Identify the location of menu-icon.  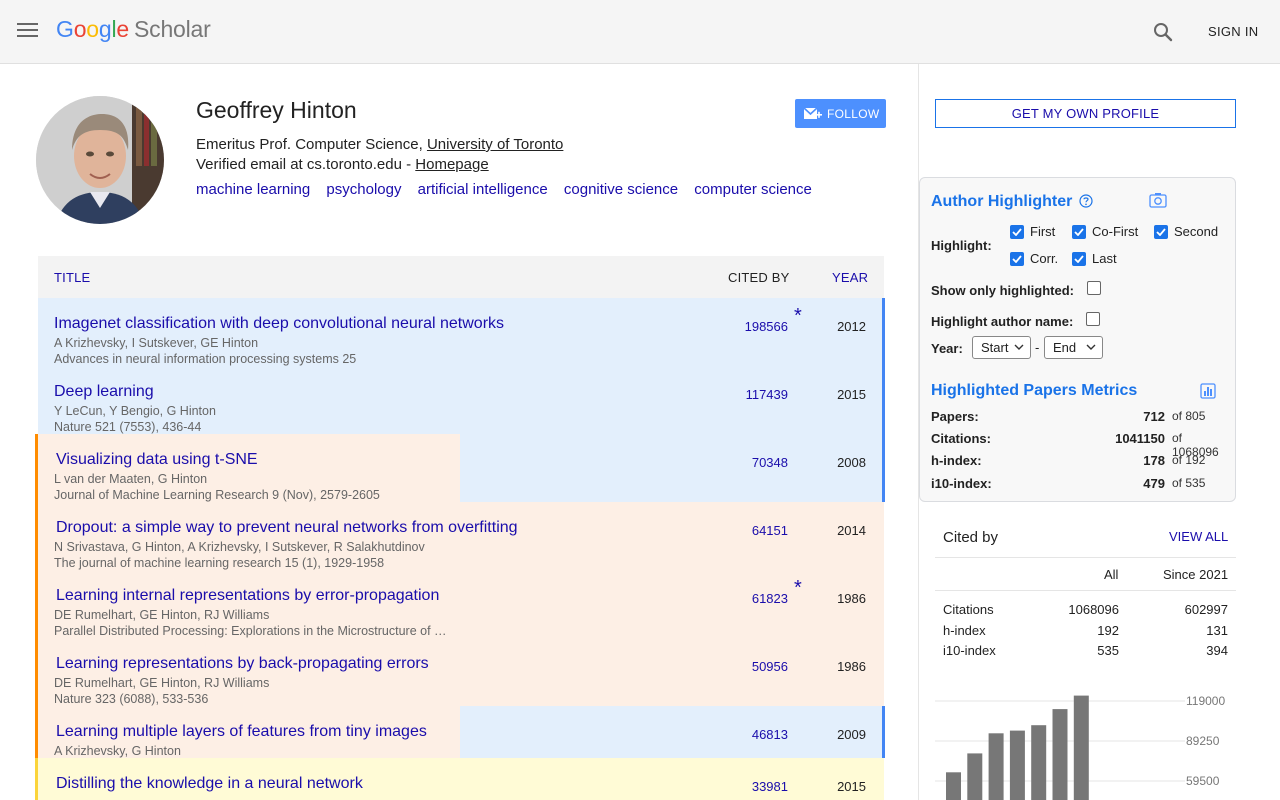
(27, 31).